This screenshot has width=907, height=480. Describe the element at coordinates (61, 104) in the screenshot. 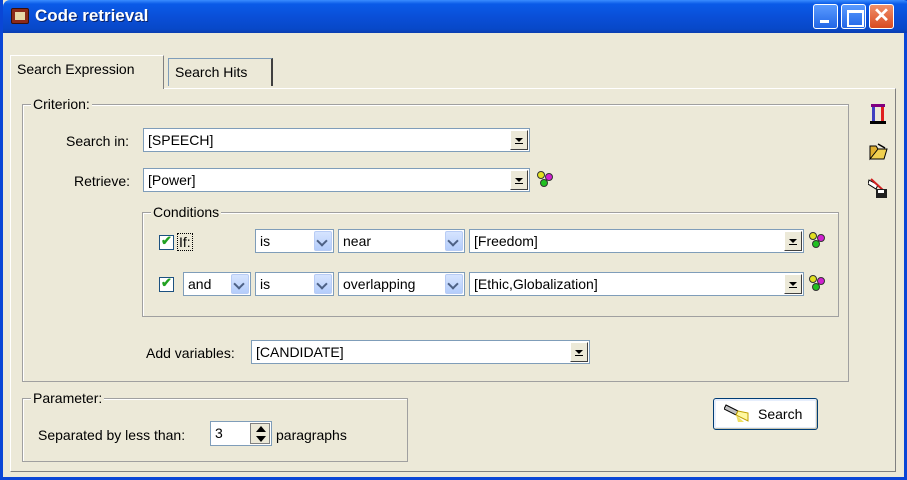

I see `criterion-group-label: Criterion:` at that location.